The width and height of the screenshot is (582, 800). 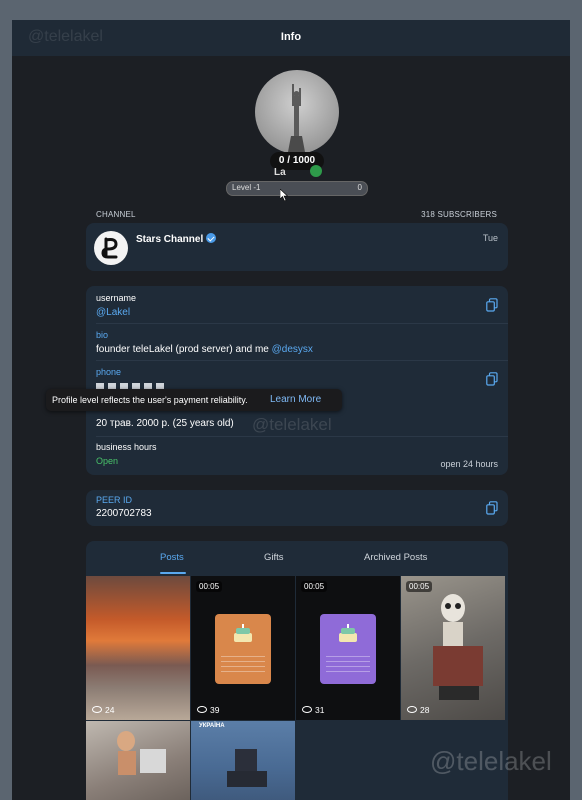 What do you see at coordinates (103, 710) in the screenshot?
I see `view-count: 24` at bounding box center [103, 710].